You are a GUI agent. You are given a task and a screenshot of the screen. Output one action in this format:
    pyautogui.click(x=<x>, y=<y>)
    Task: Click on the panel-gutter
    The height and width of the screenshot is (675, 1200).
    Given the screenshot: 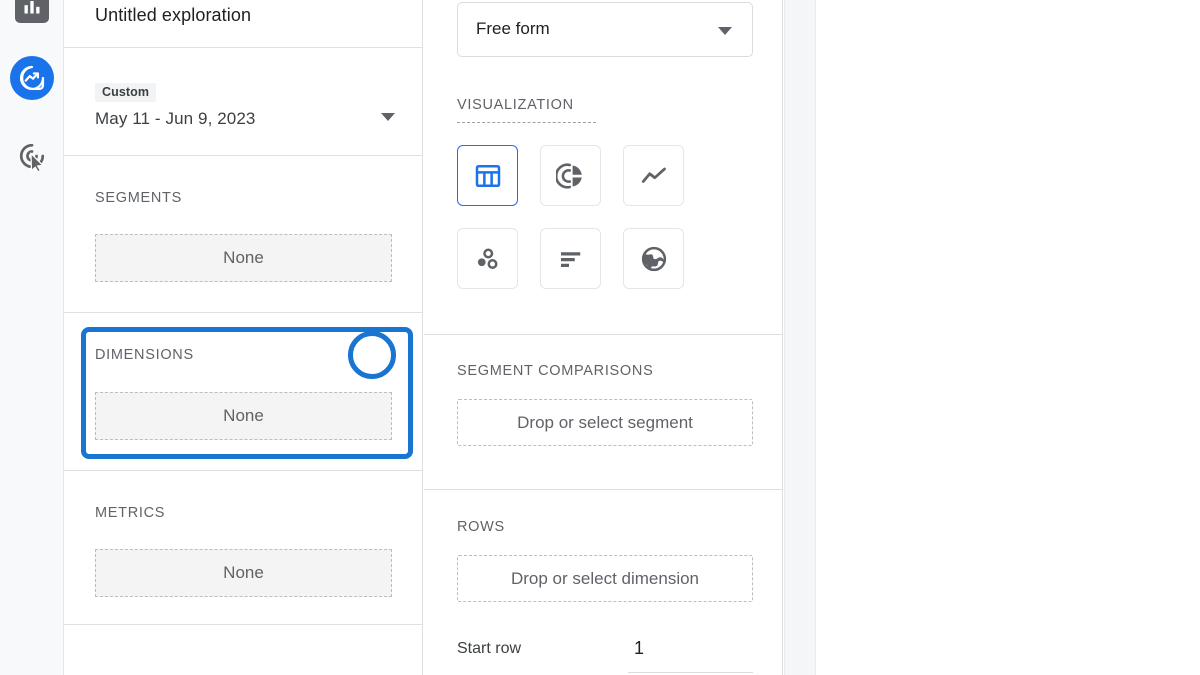 What is the action you would take?
    pyautogui.click(x=800, y=337)
    